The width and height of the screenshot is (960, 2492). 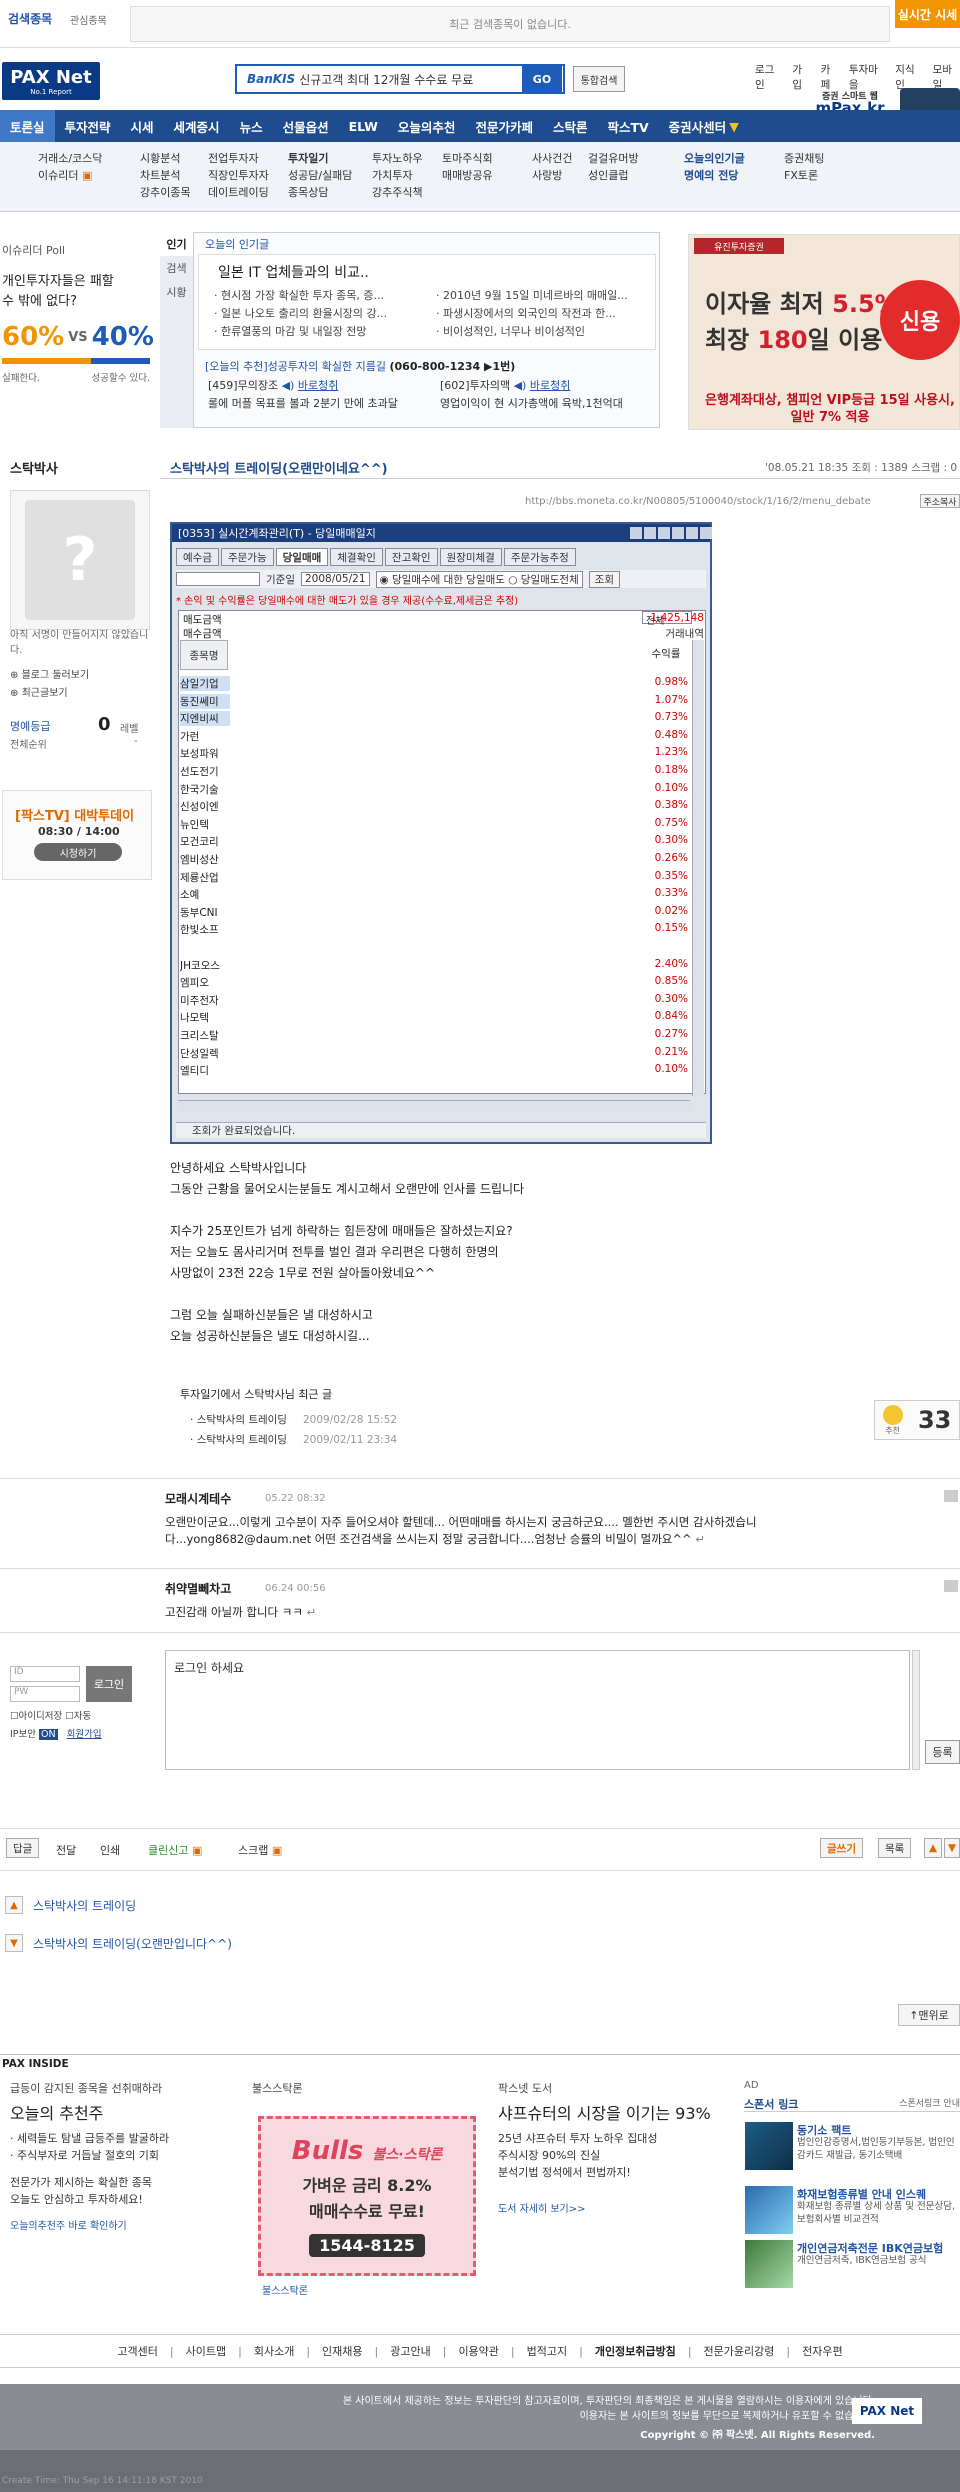 I want to click on subnav-link: 토마주식회, so click(x=467, y=158).